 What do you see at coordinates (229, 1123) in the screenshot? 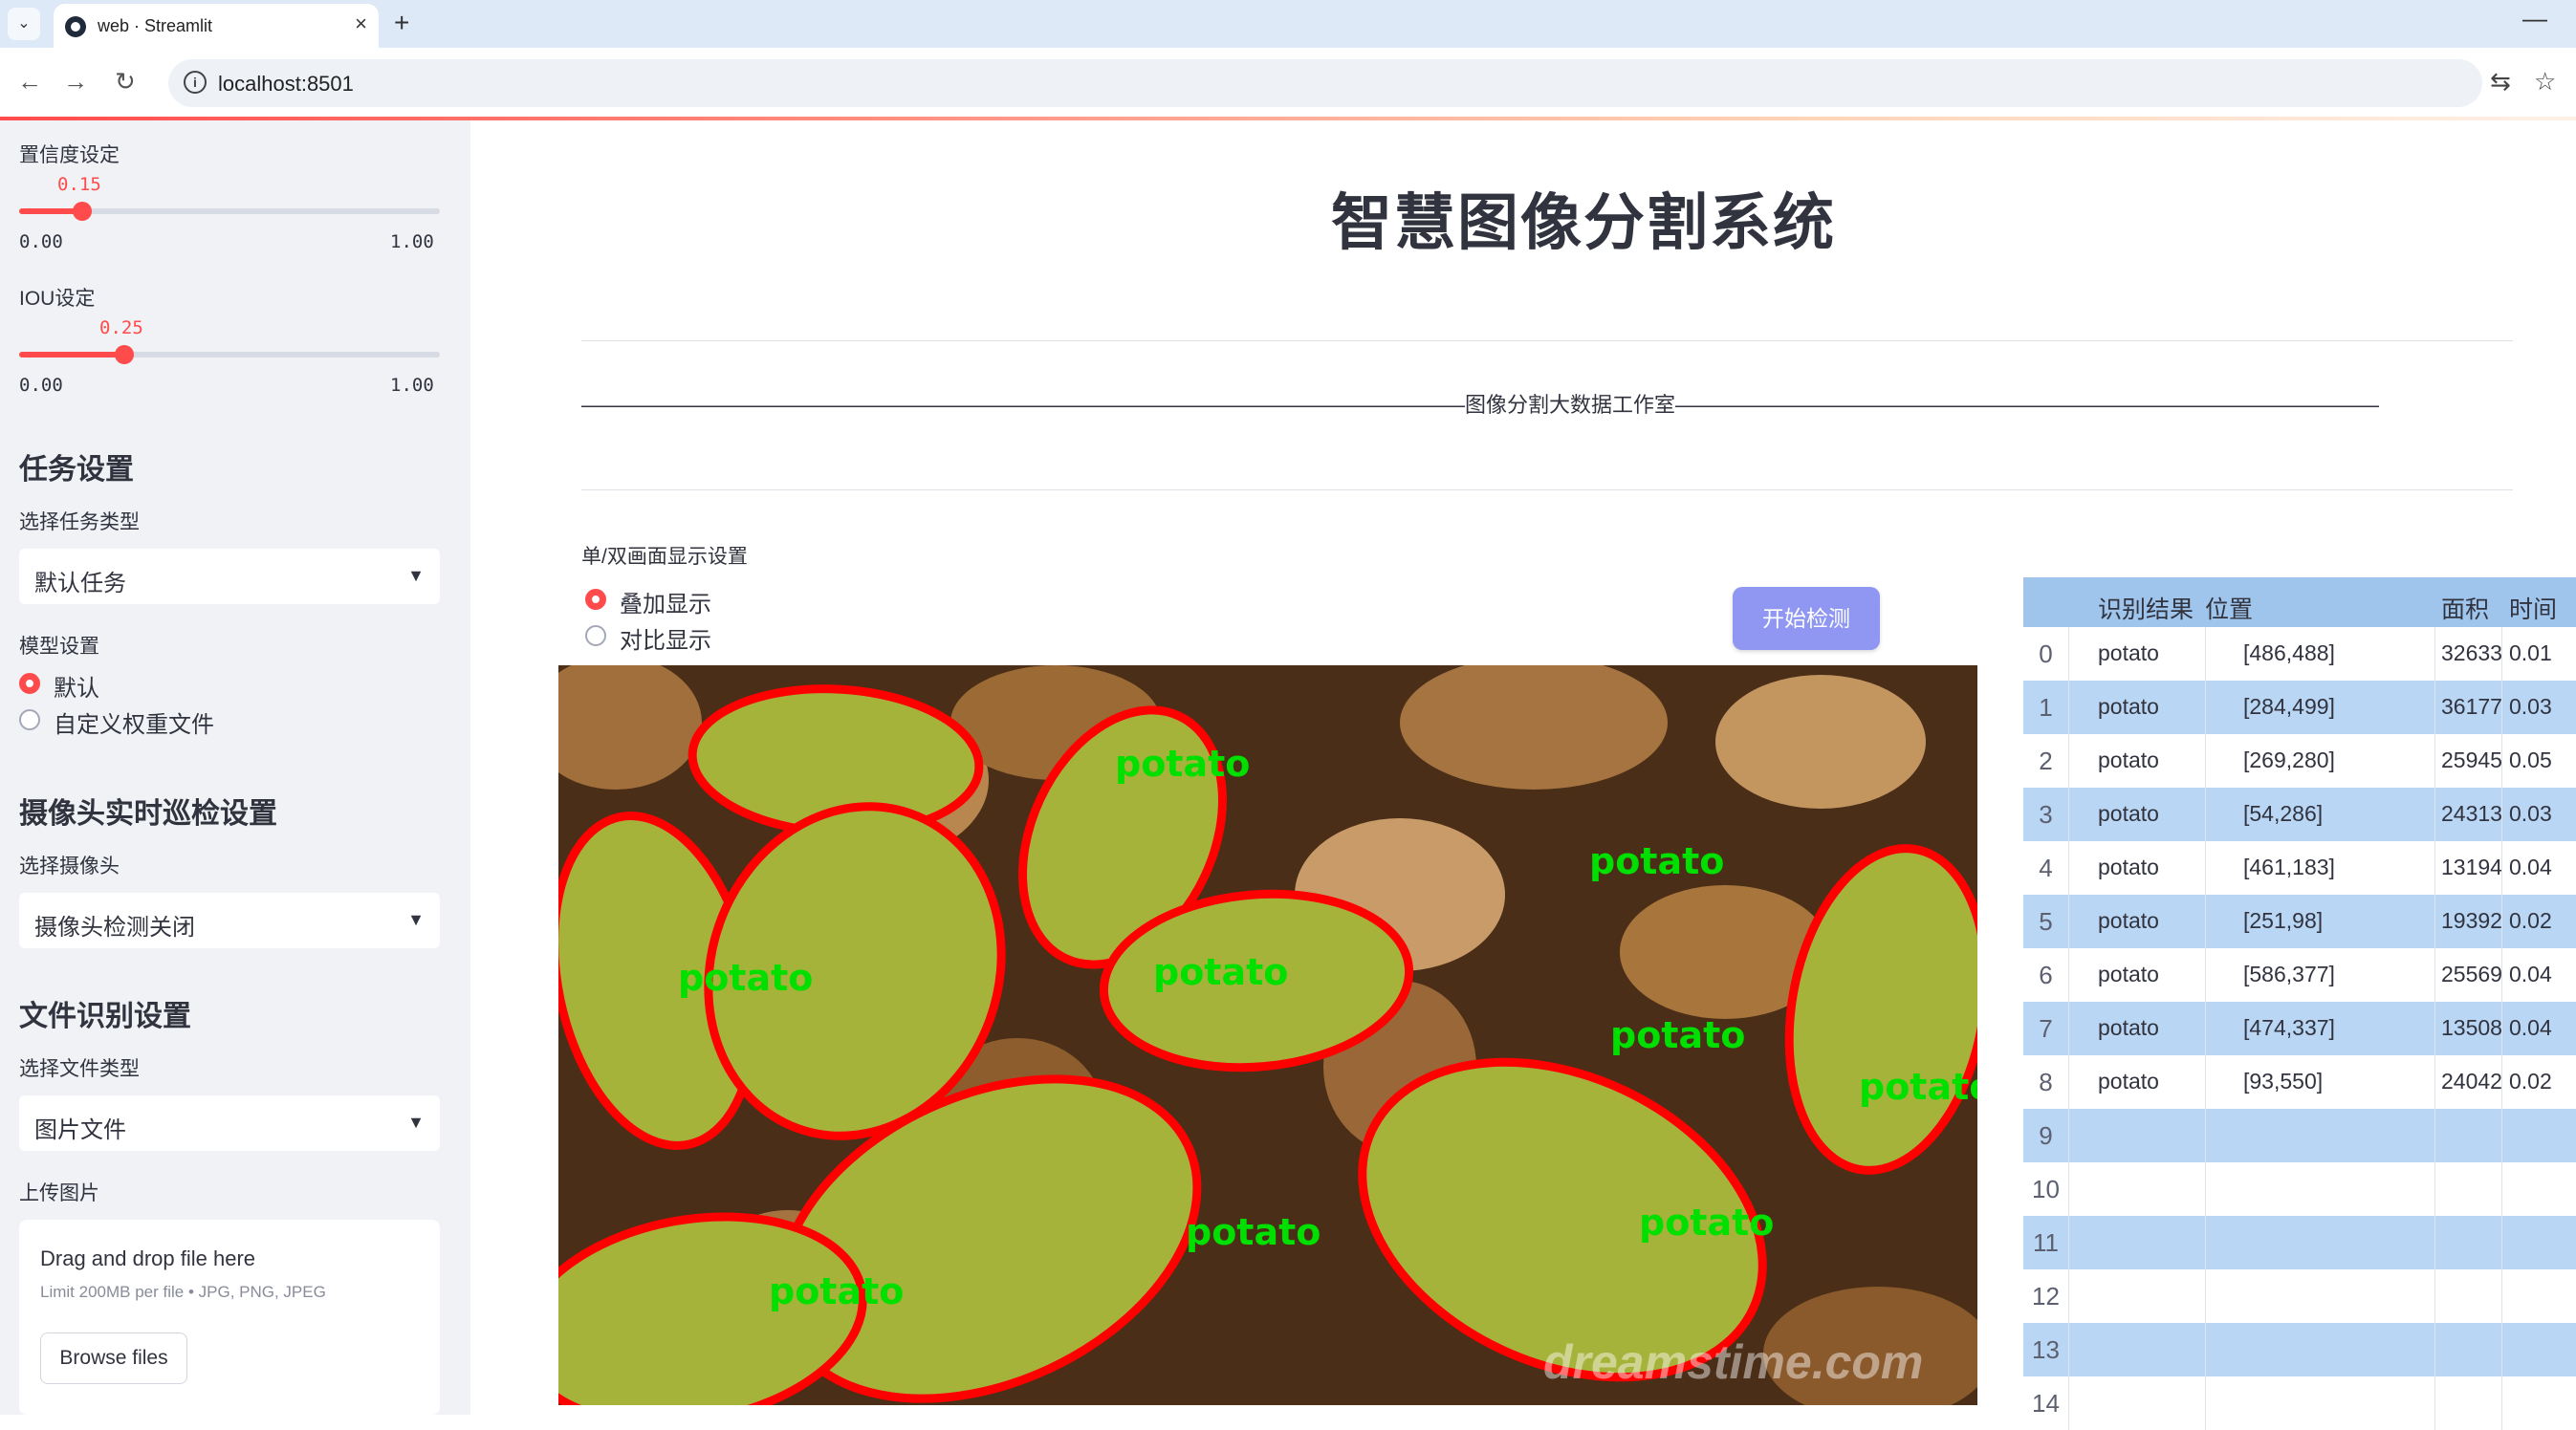
I see `file-type-select: 图片文件 ▼` at bounding box center [229, 1123].